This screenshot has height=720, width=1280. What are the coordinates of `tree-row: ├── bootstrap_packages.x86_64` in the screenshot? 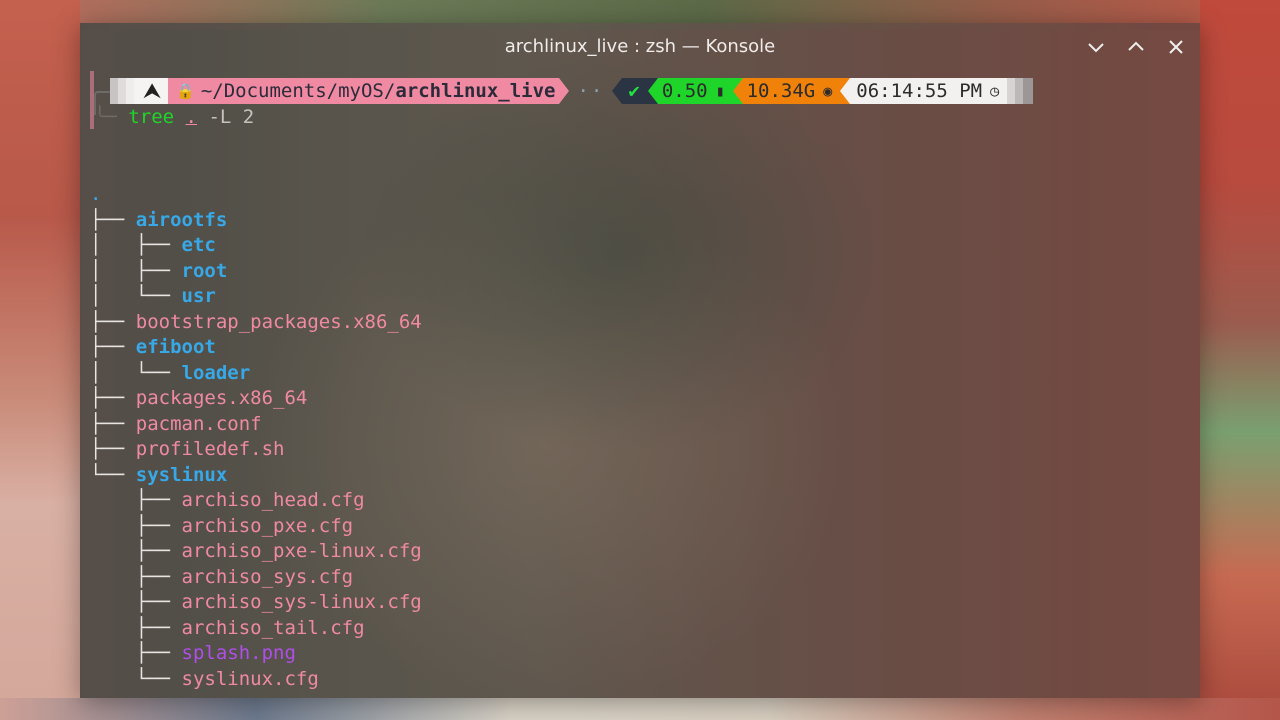 It's located at (256, 323).